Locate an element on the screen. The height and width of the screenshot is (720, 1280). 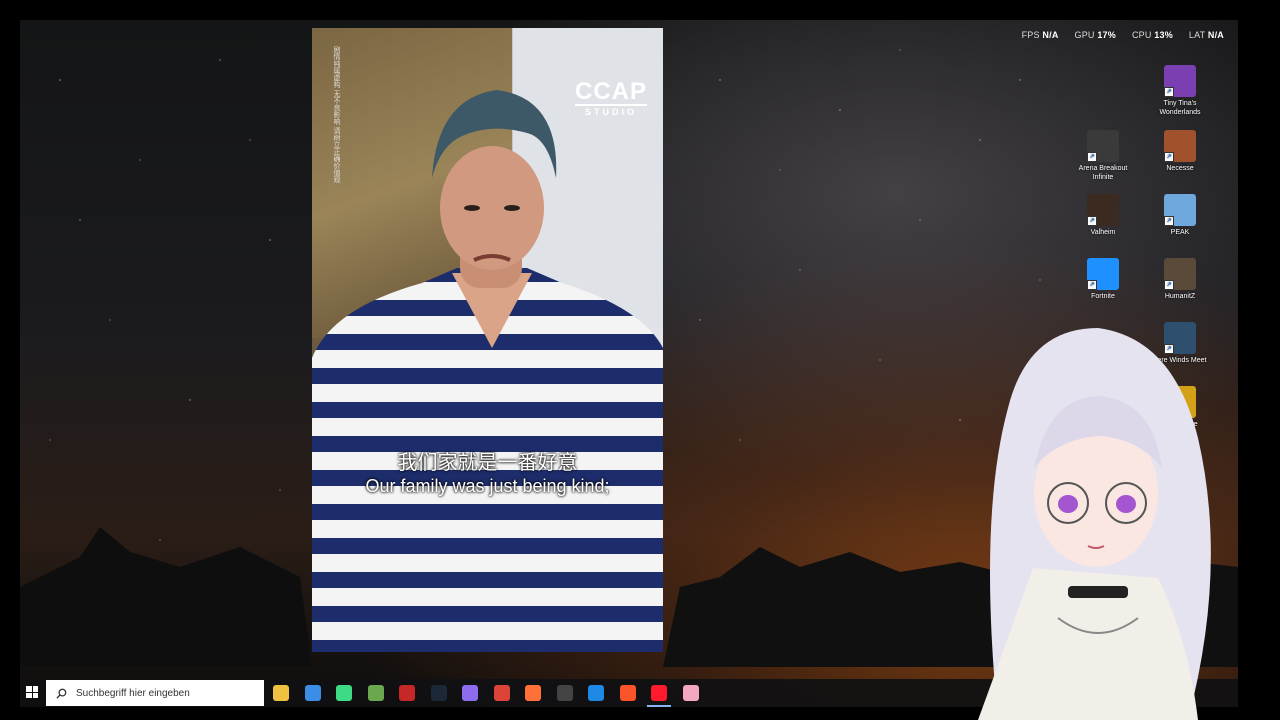
disclaimer-vertical-text: 剧情纯属虚构 无不良影响 请树立正确价值观 is located at coordinates (336, 114).